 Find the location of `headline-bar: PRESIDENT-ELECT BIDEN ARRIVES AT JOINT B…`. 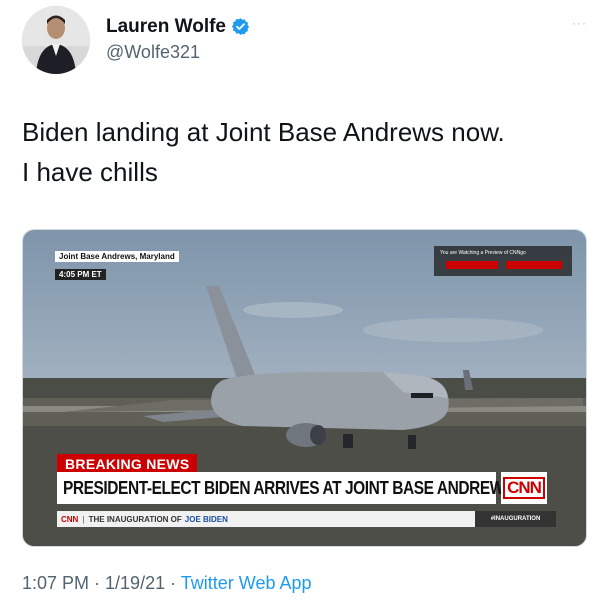

headline-bar: PRESIDENT-ELECT BIDEN ARRIVES AT JOINT B… is located at coordinates (285, 488).